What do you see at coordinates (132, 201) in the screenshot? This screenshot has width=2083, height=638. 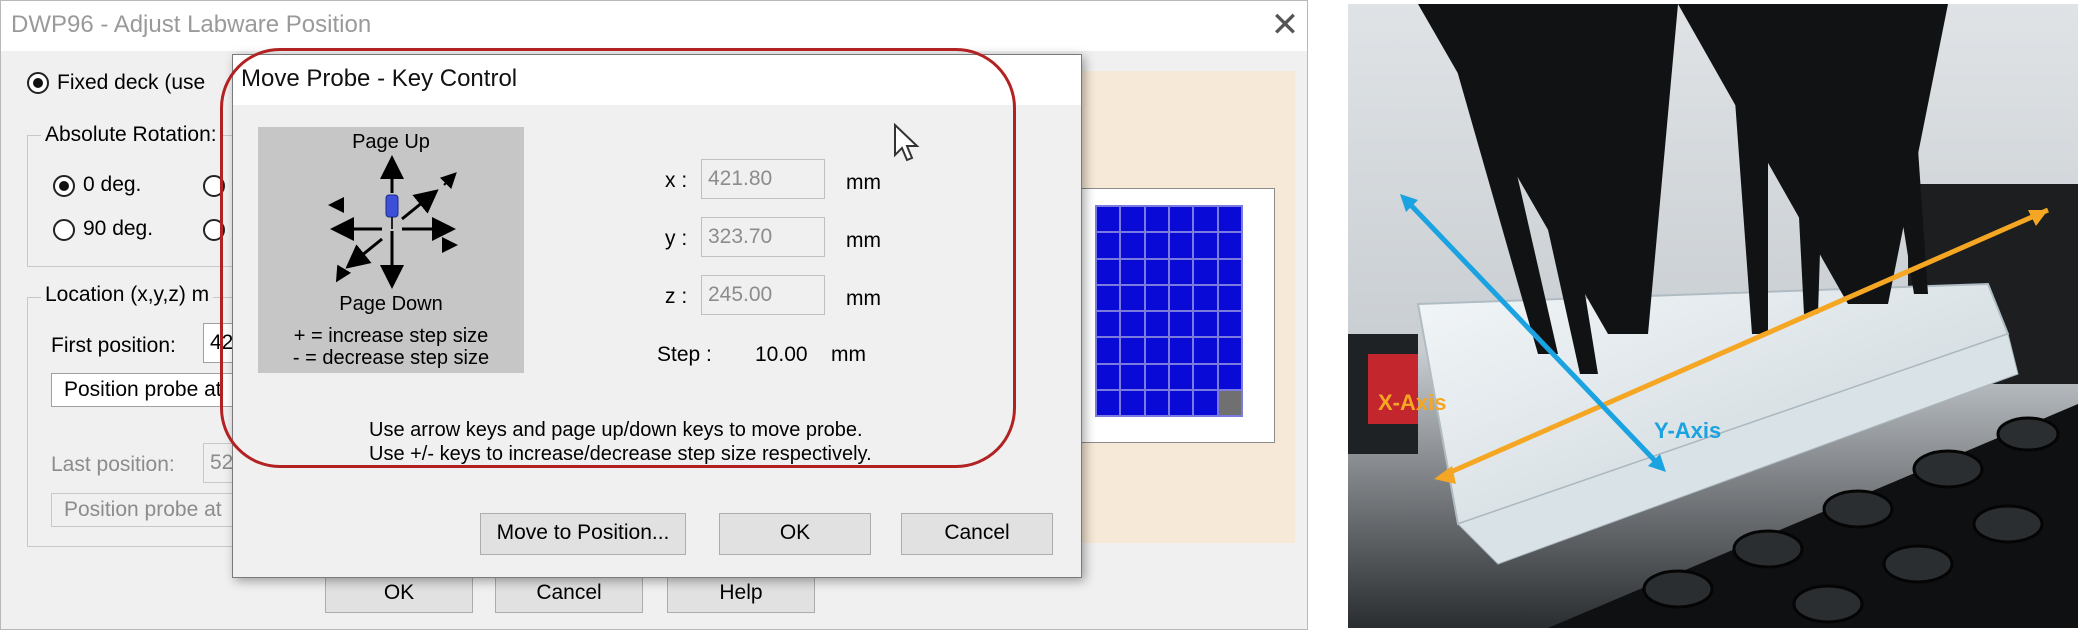 I see `rotation-group` at bounding box center [132, 201].